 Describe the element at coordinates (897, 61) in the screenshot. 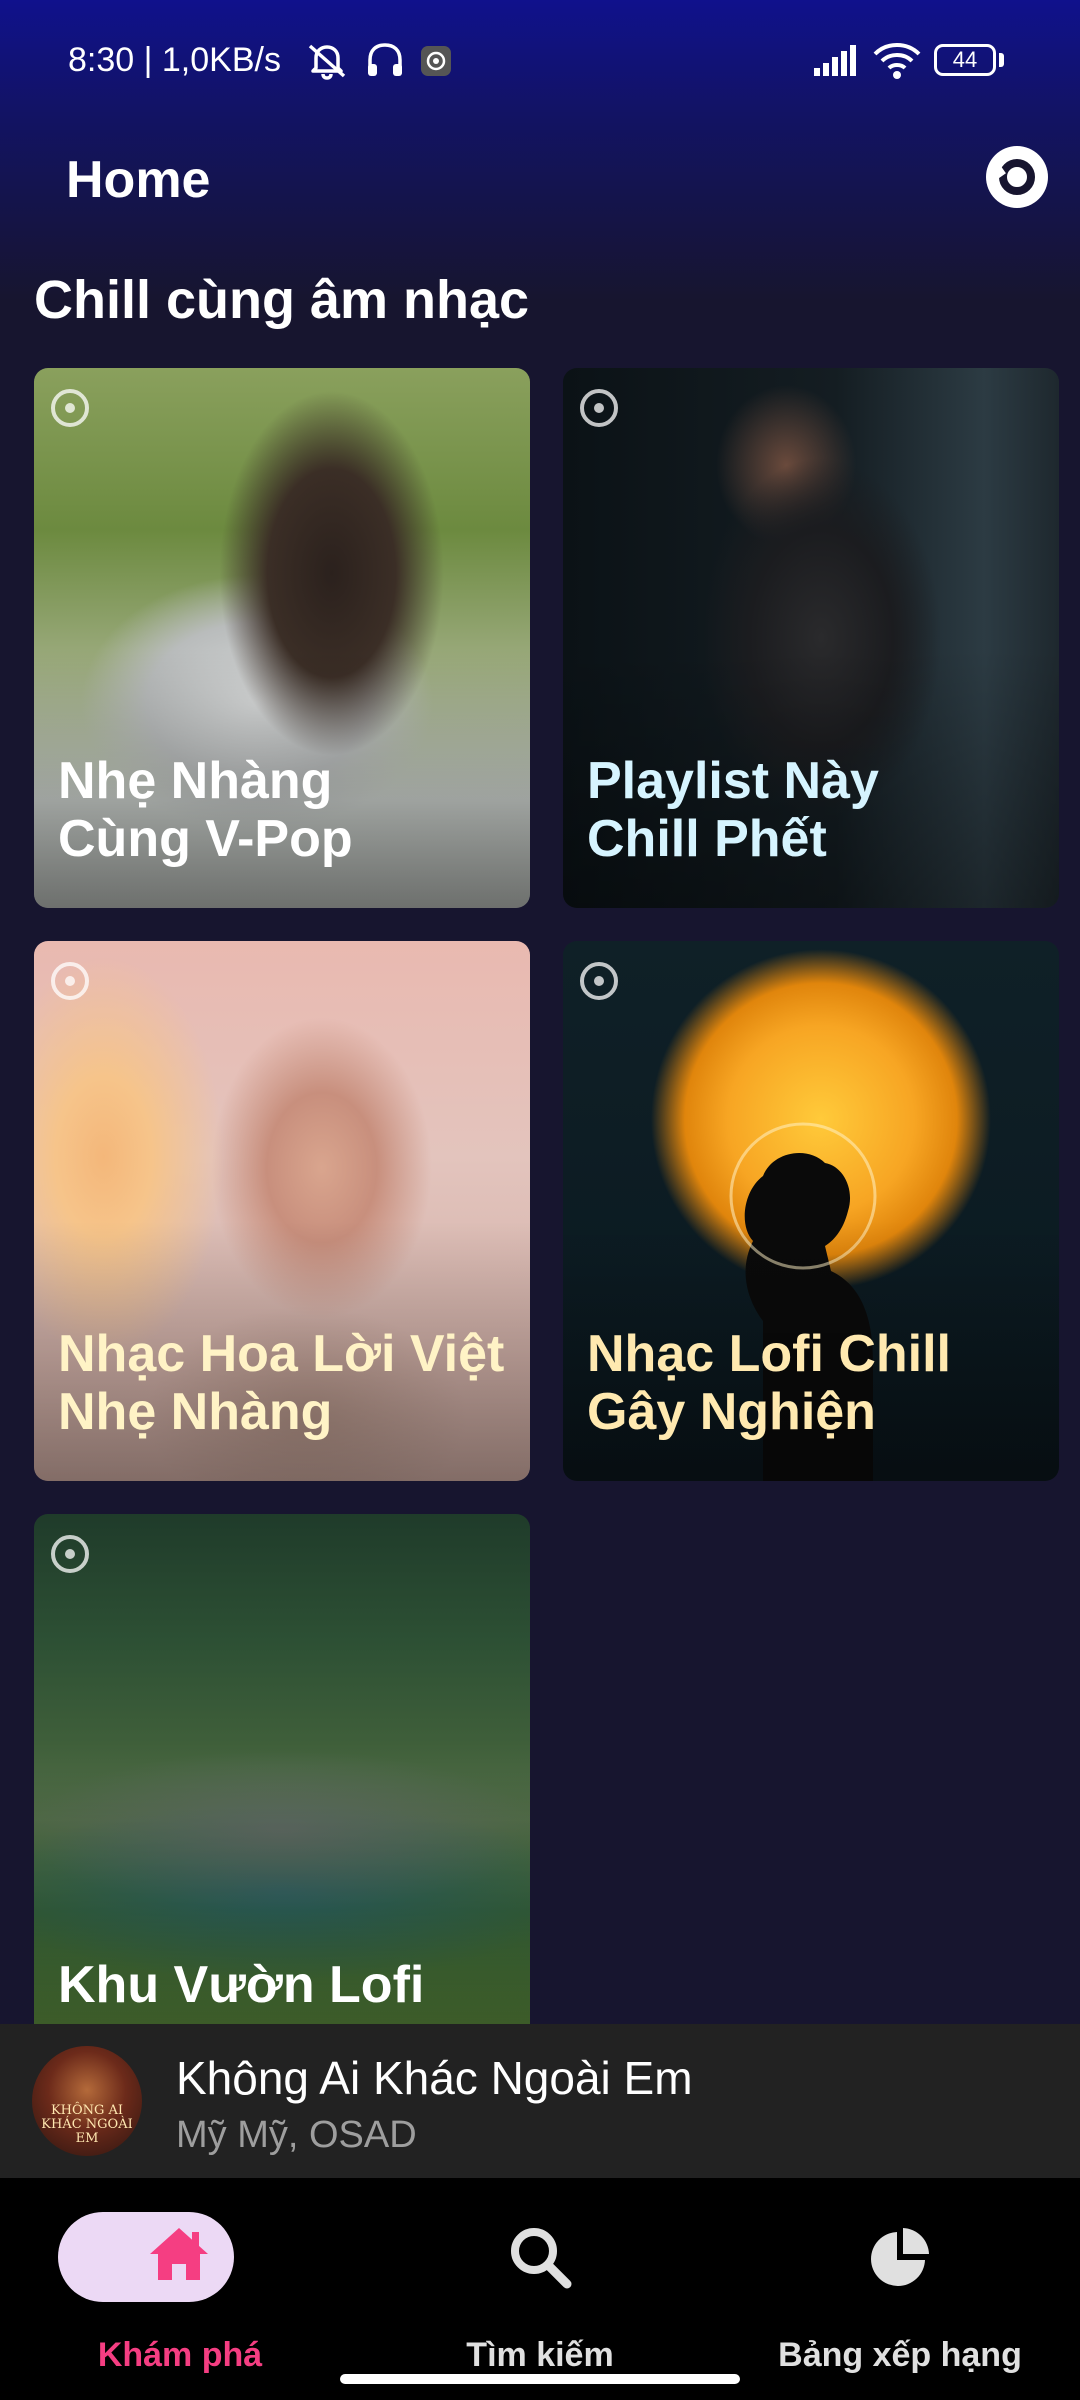

I see `wifi-icon` at that location.